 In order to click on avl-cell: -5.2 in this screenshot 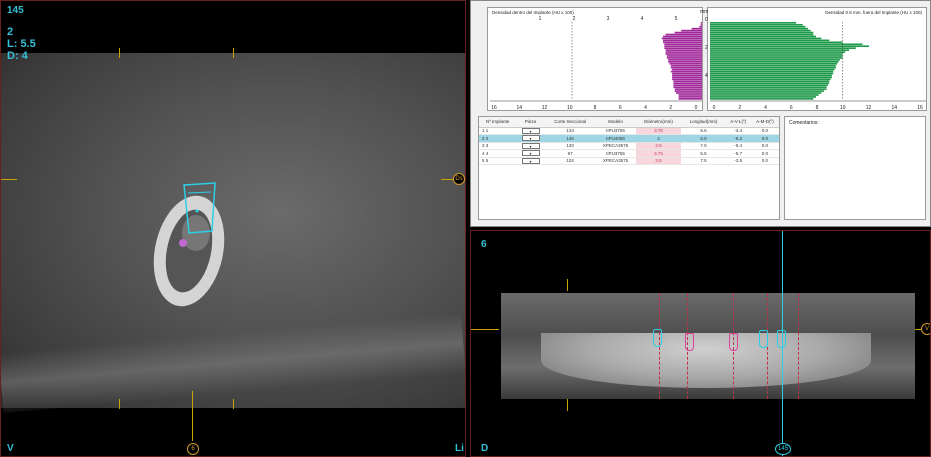, I will do `click(738, 138)`.